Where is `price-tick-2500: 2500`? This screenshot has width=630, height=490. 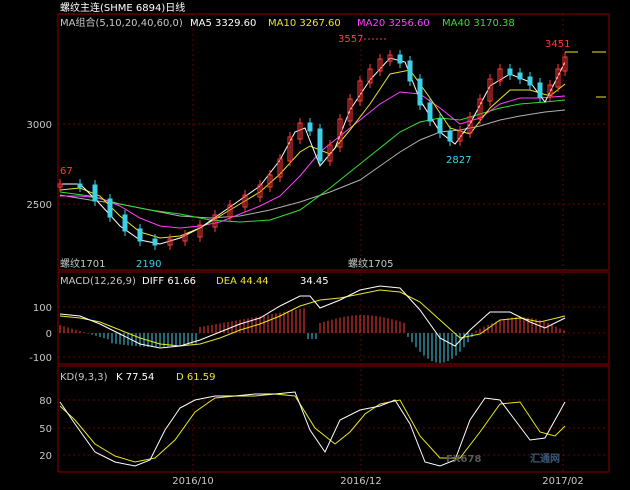 price-tick-2500: 2500 is located at coordinates (39, 205).